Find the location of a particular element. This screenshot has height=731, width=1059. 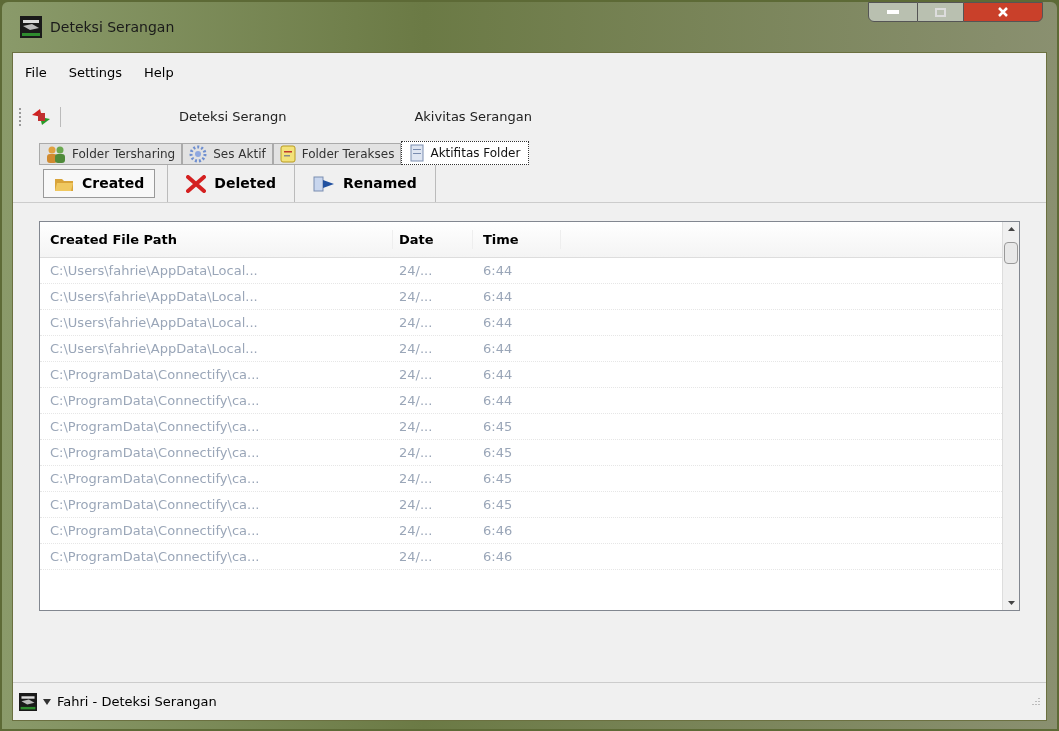

tab: Folder Tersharing is located at coordinates (111, 154).